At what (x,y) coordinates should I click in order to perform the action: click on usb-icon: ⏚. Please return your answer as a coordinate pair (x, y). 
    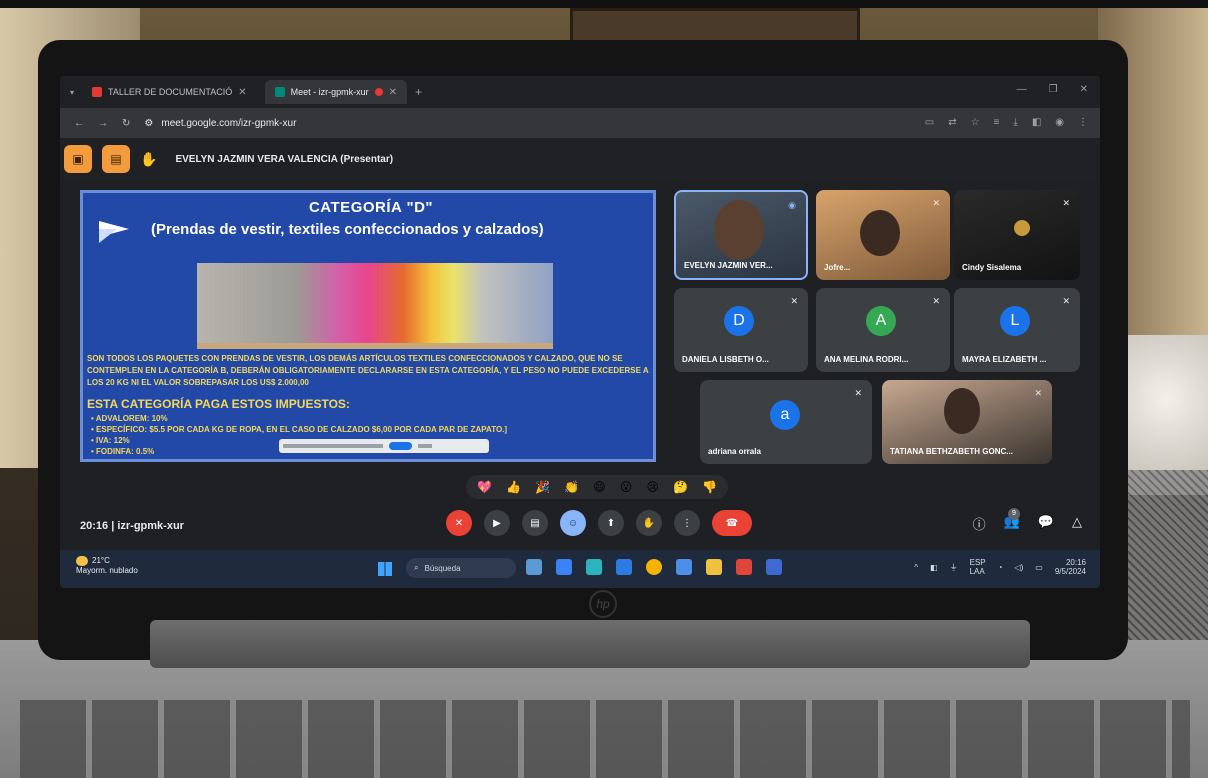
    Looking at the image, I should click on (954, 567).